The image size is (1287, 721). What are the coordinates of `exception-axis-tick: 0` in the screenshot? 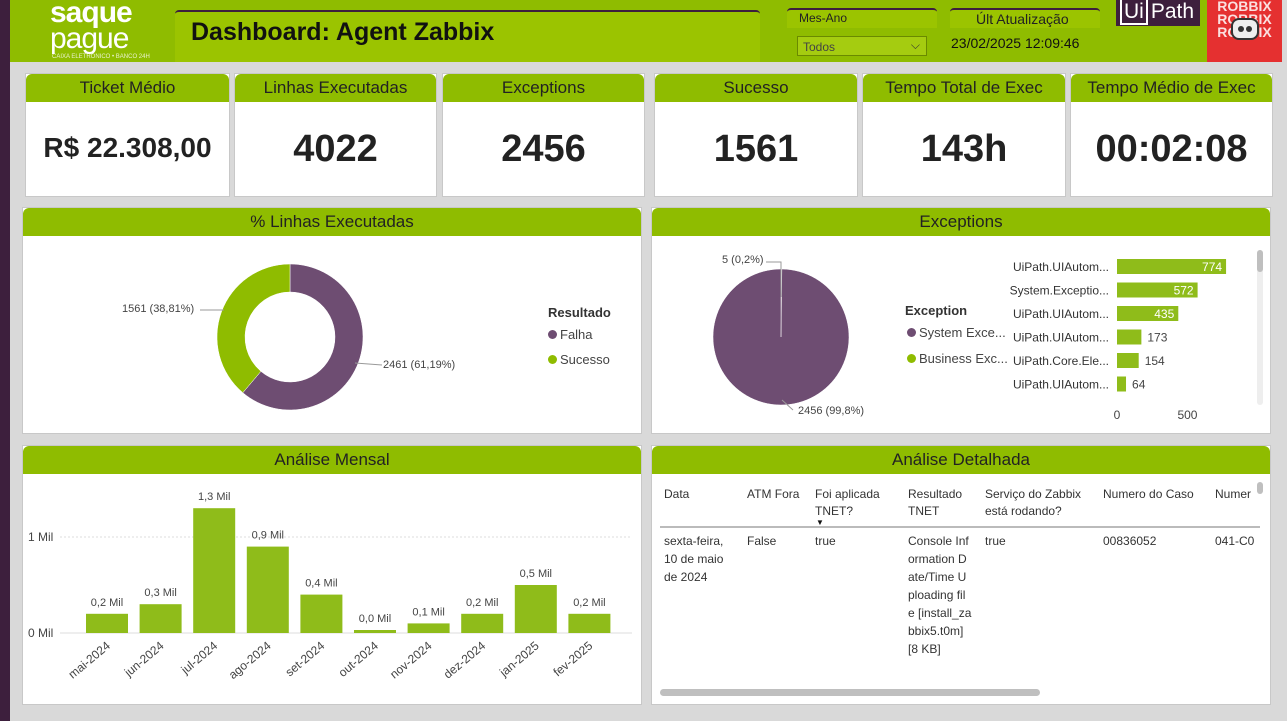 It's located at (1117, 415).